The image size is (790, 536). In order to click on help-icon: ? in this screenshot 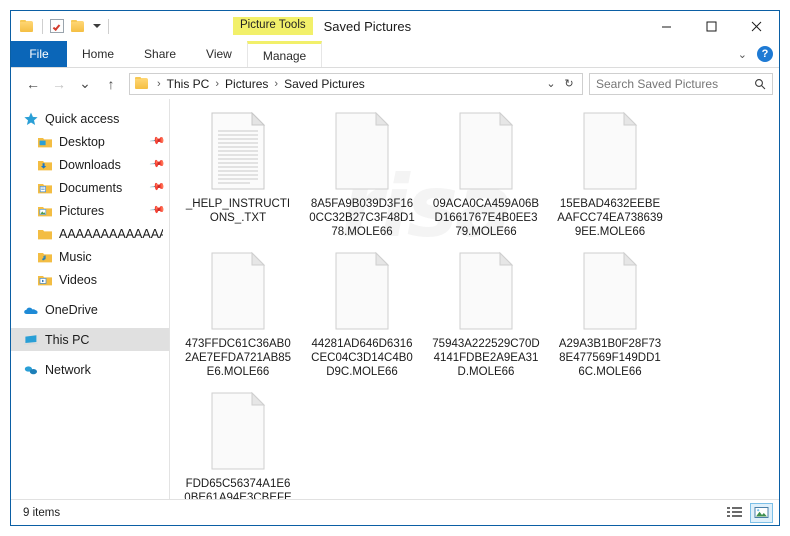, I will do `click(765, 54)`.